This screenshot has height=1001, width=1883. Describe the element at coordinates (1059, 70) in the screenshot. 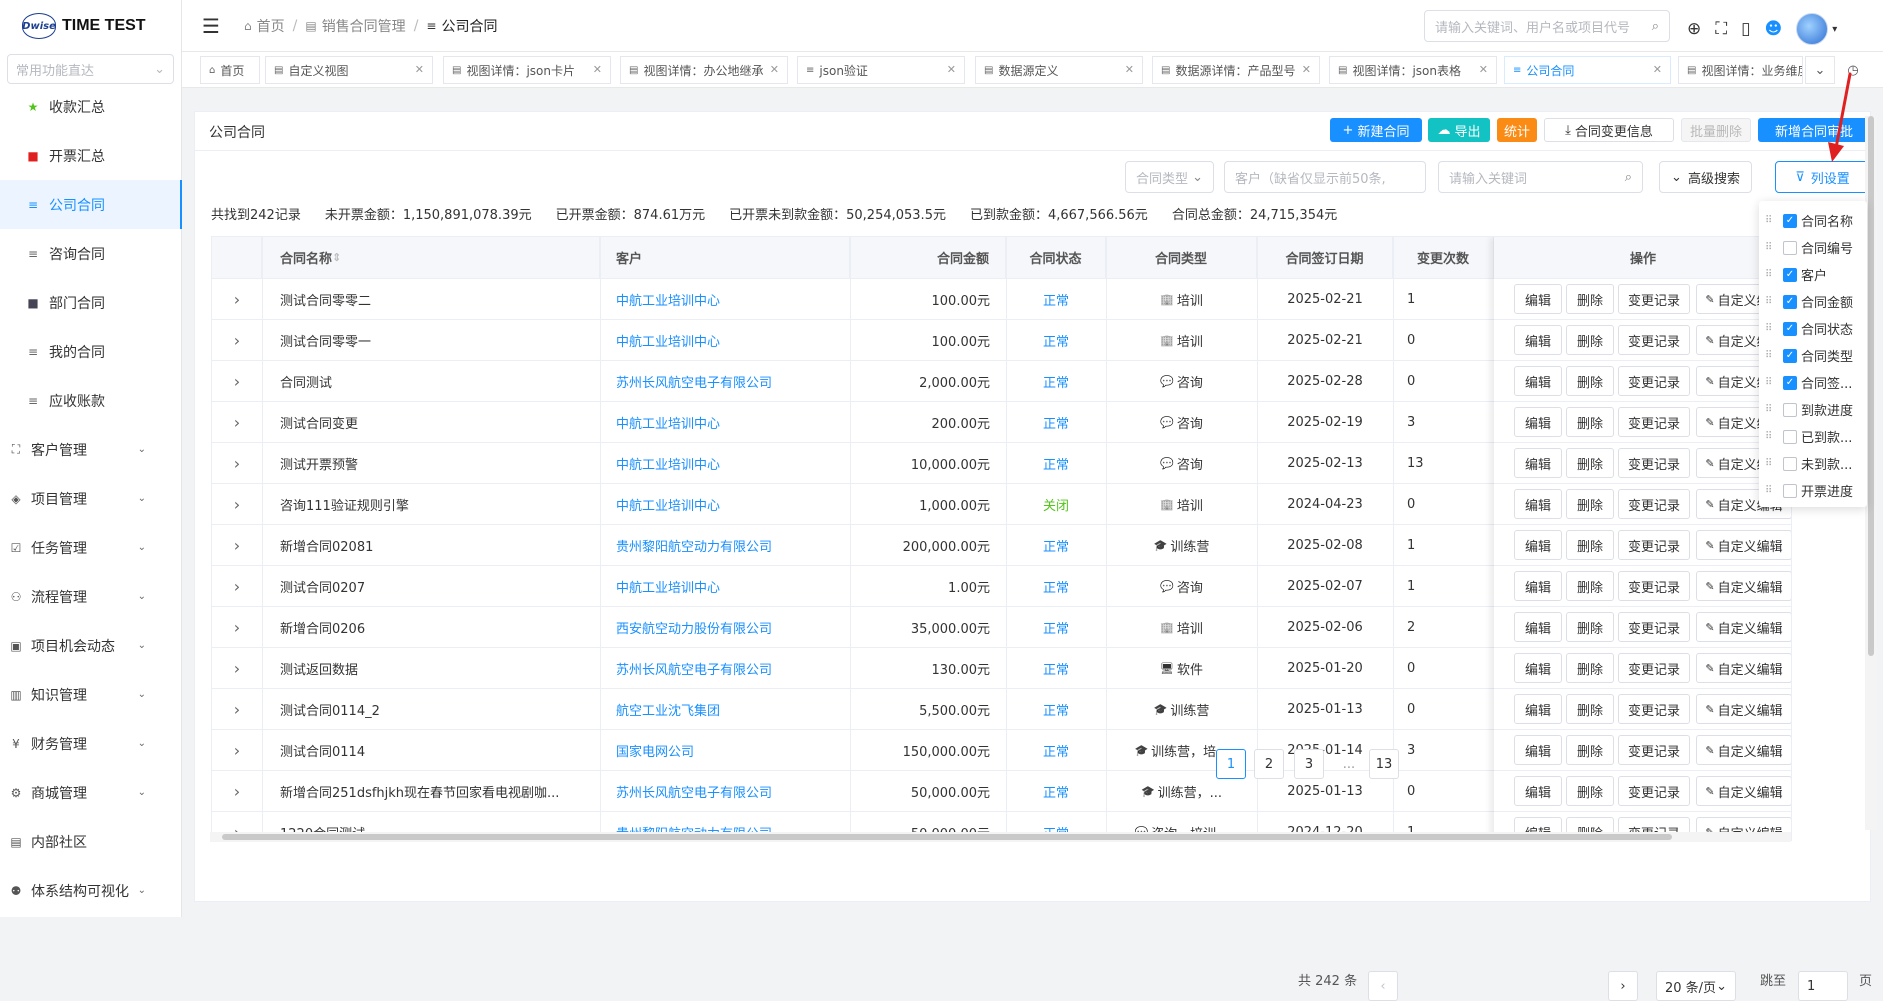

I see `tab-item: ▤ 数据源定义 ✕` at that location.